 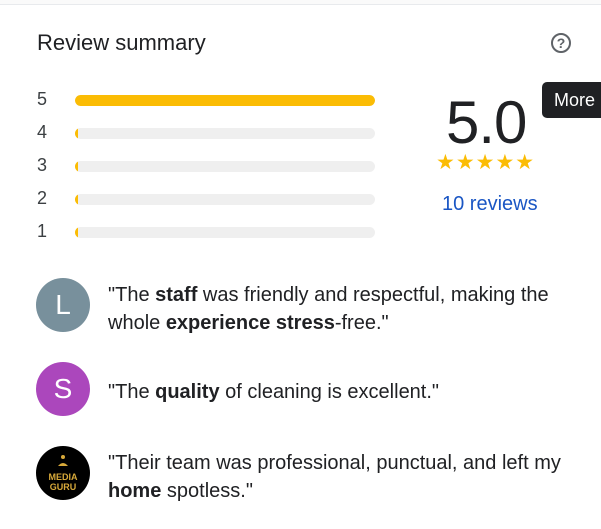 I want to click on logo-text-line1: MEDIA, so click(x=63, y=477).